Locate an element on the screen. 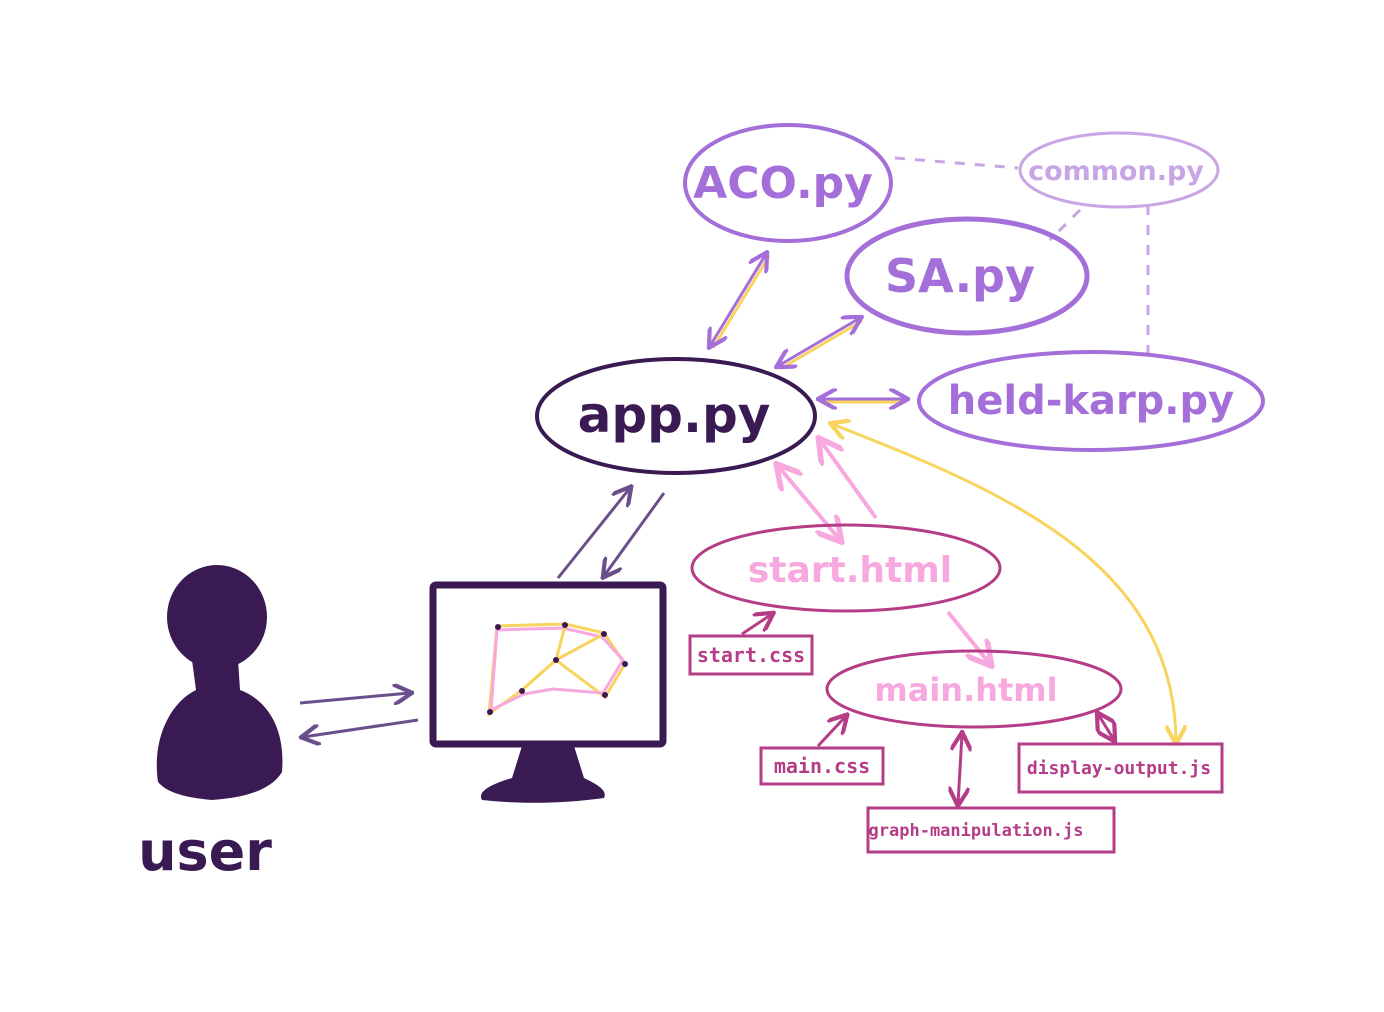  file-display-output: display-output.js is located at coordinates (1120, 768).